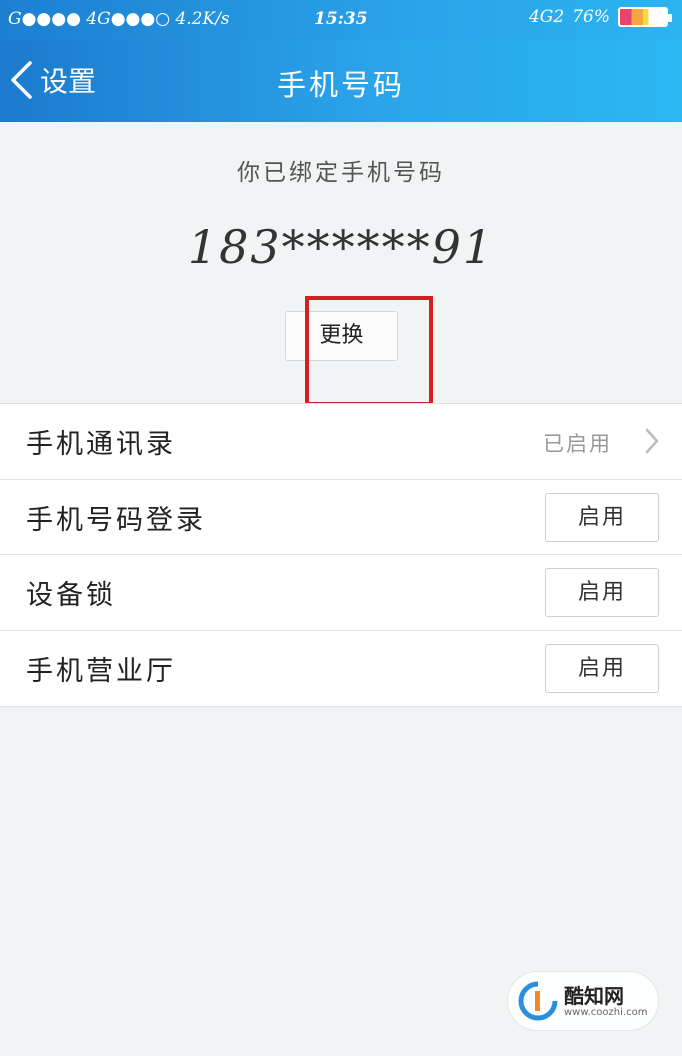 The image size is (682, 1056). I want to click on list-item-label: 手机号码登录, so click(116, 520).